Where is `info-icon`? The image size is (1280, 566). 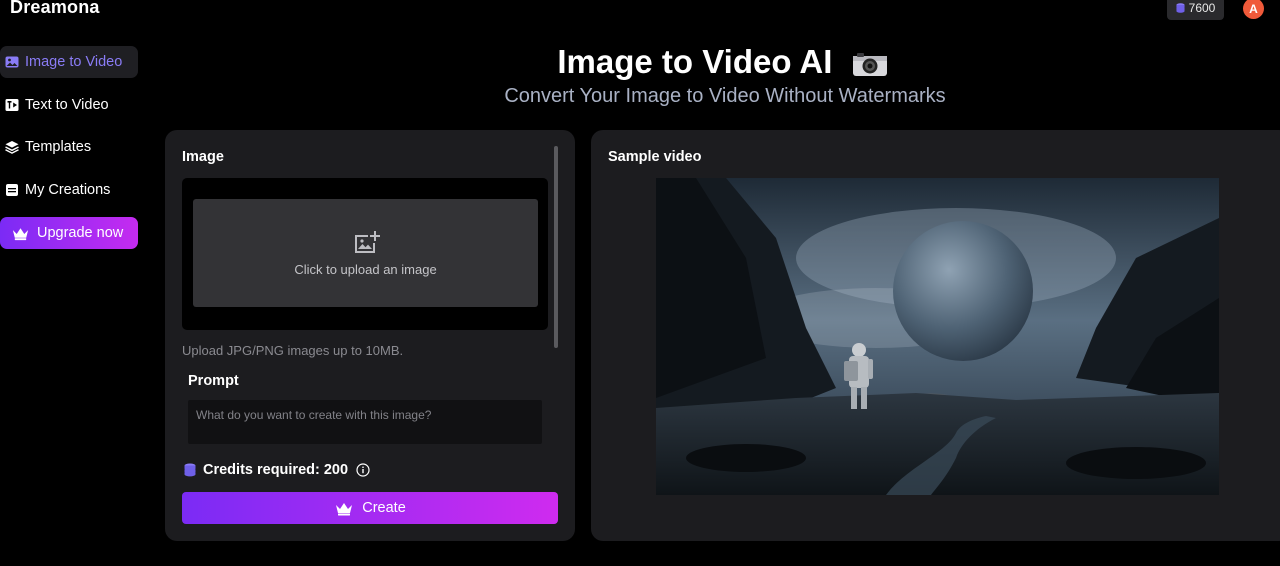
info-icon is located at coordinates (363, 470).